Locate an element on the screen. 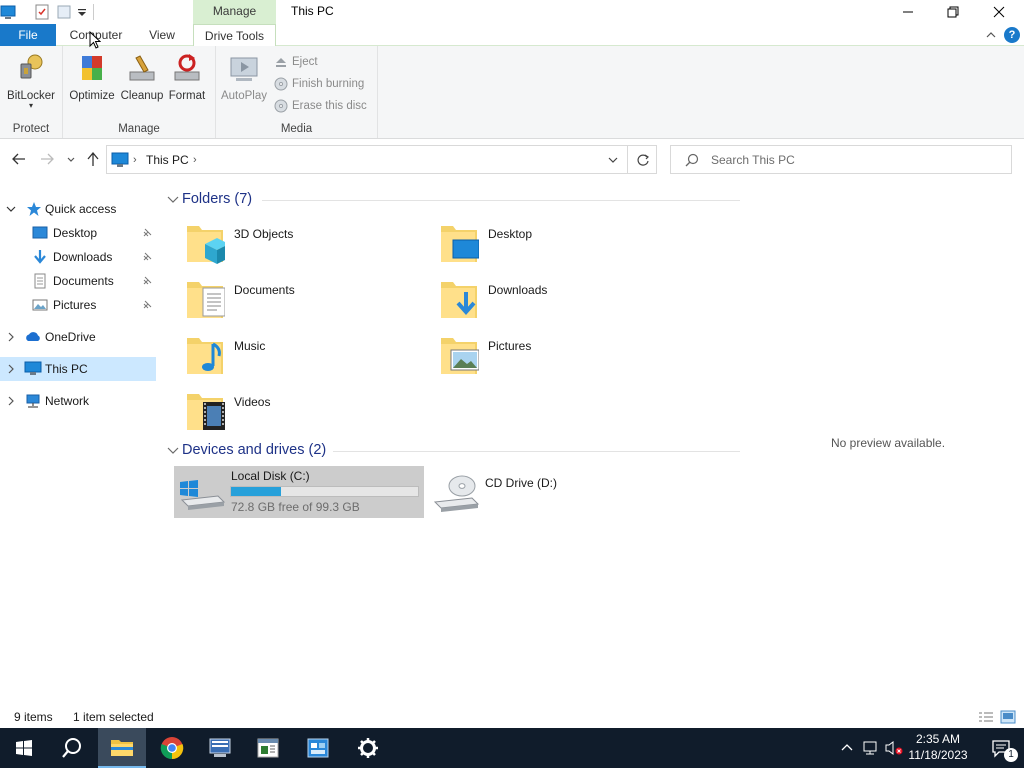  help-button: ? is located at coordinates (1012, 35).